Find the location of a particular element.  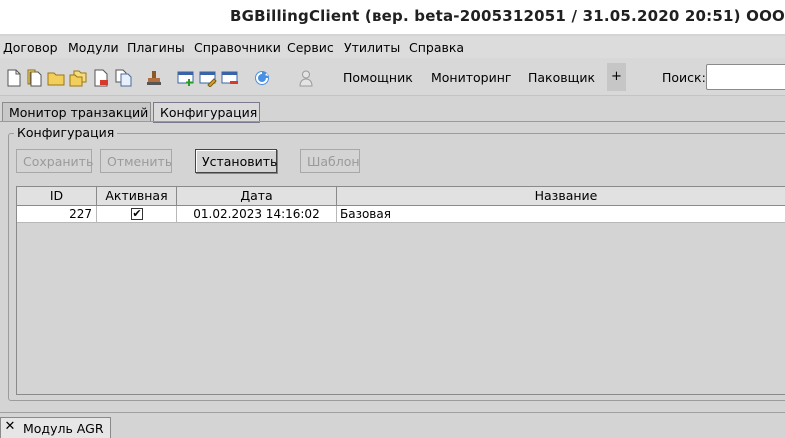

module-tab-label: Модуль AGR is located at coordinates (63, 428).